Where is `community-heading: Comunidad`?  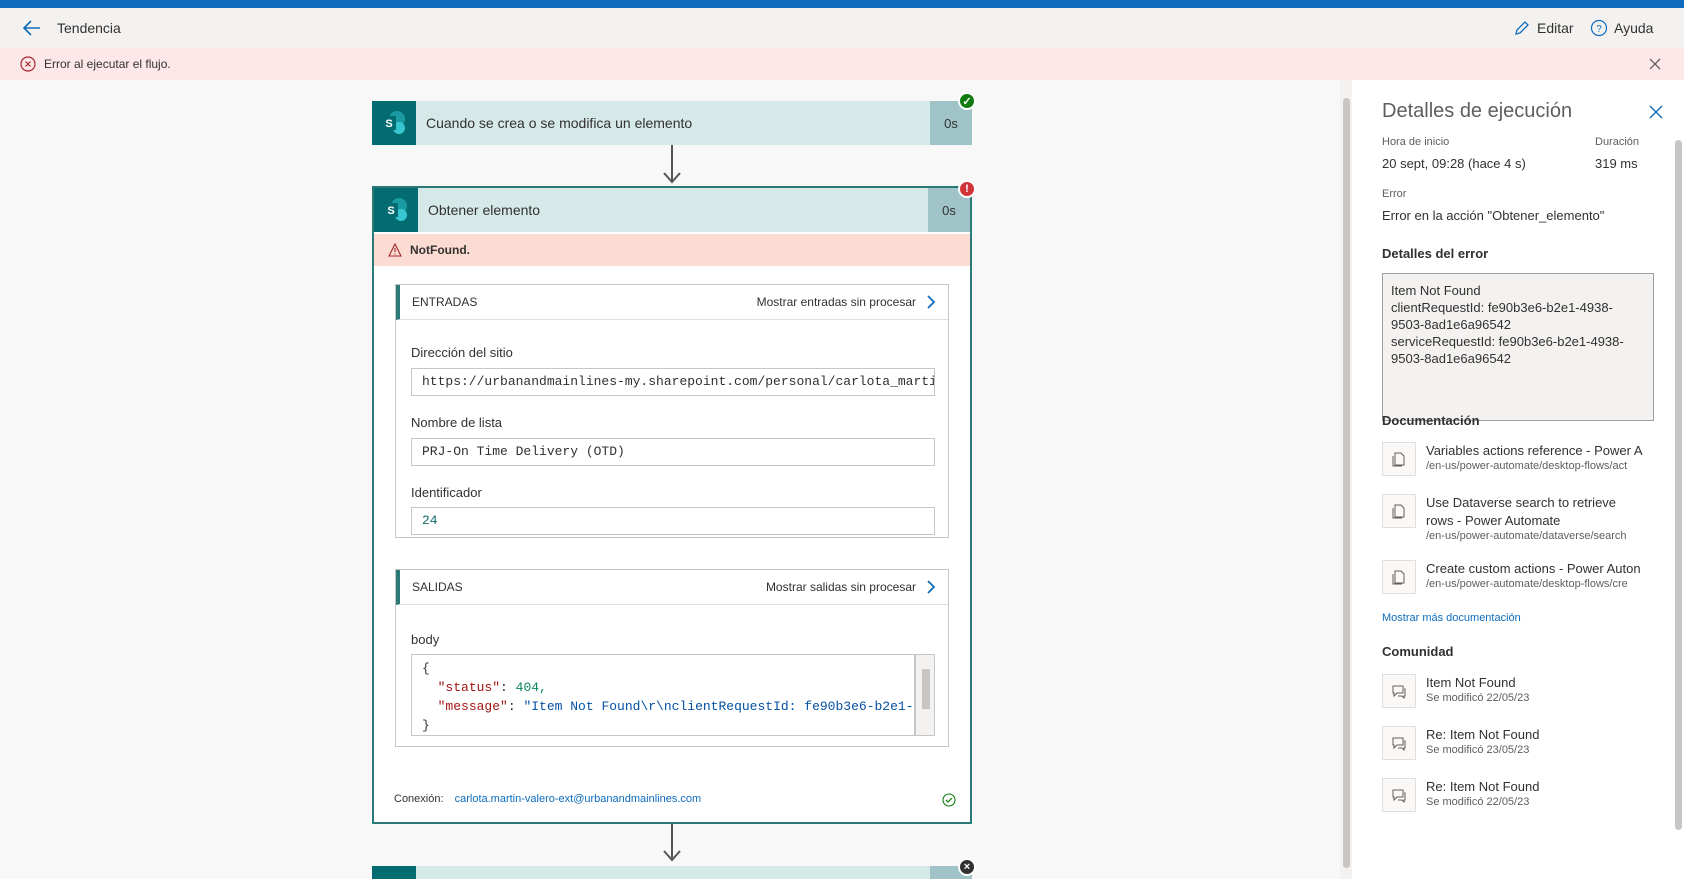
community-heading: Comunidad is located at coordinates (1418, 651).